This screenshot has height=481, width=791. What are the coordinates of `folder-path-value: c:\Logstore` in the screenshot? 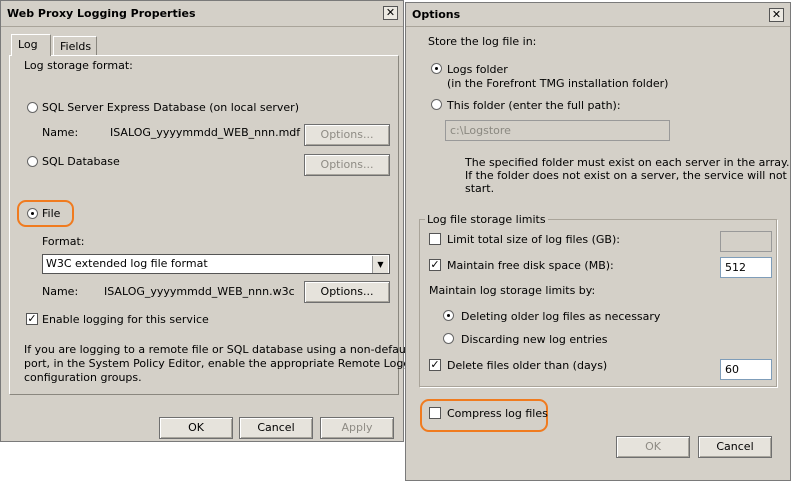 It's located at (480, 130).